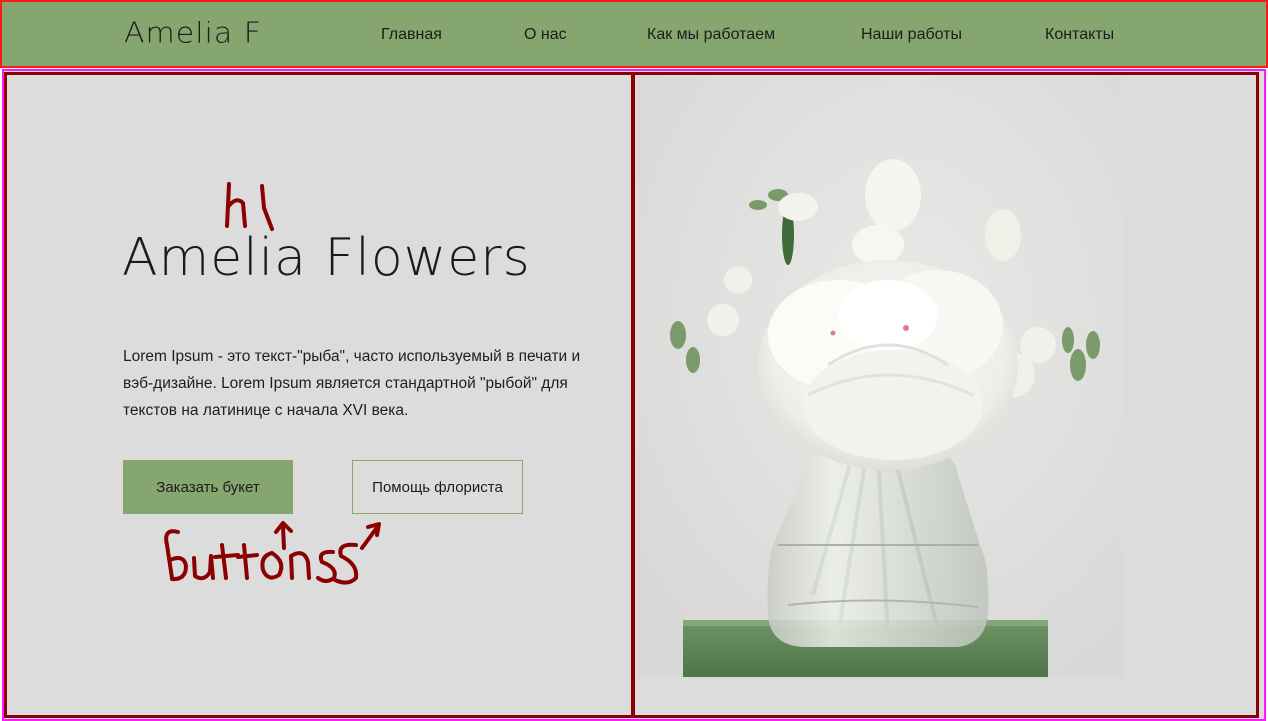 The image size is (1268, 721). I want to click on nav-item-our-works: Наши работы, so click(911, 35).